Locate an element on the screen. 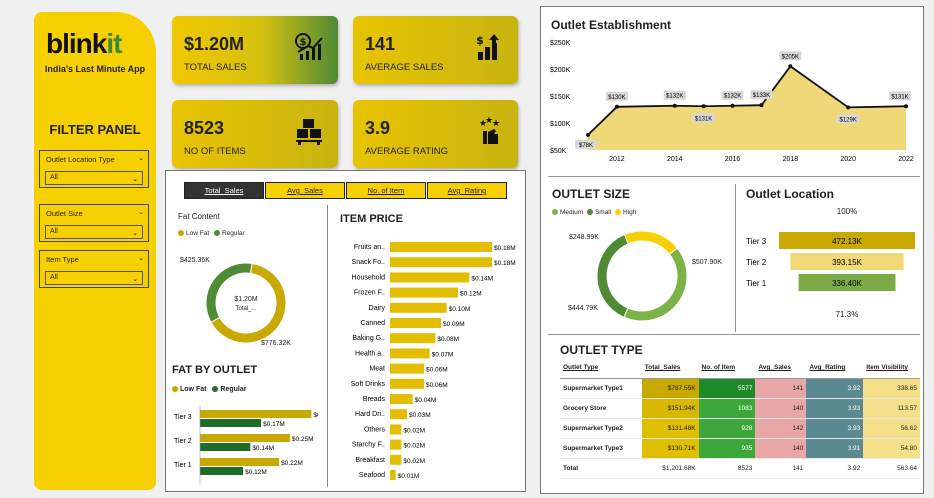 The image size is (934, 498). tab-total-sales: Total_Sales is located at coordinates (224, 190).